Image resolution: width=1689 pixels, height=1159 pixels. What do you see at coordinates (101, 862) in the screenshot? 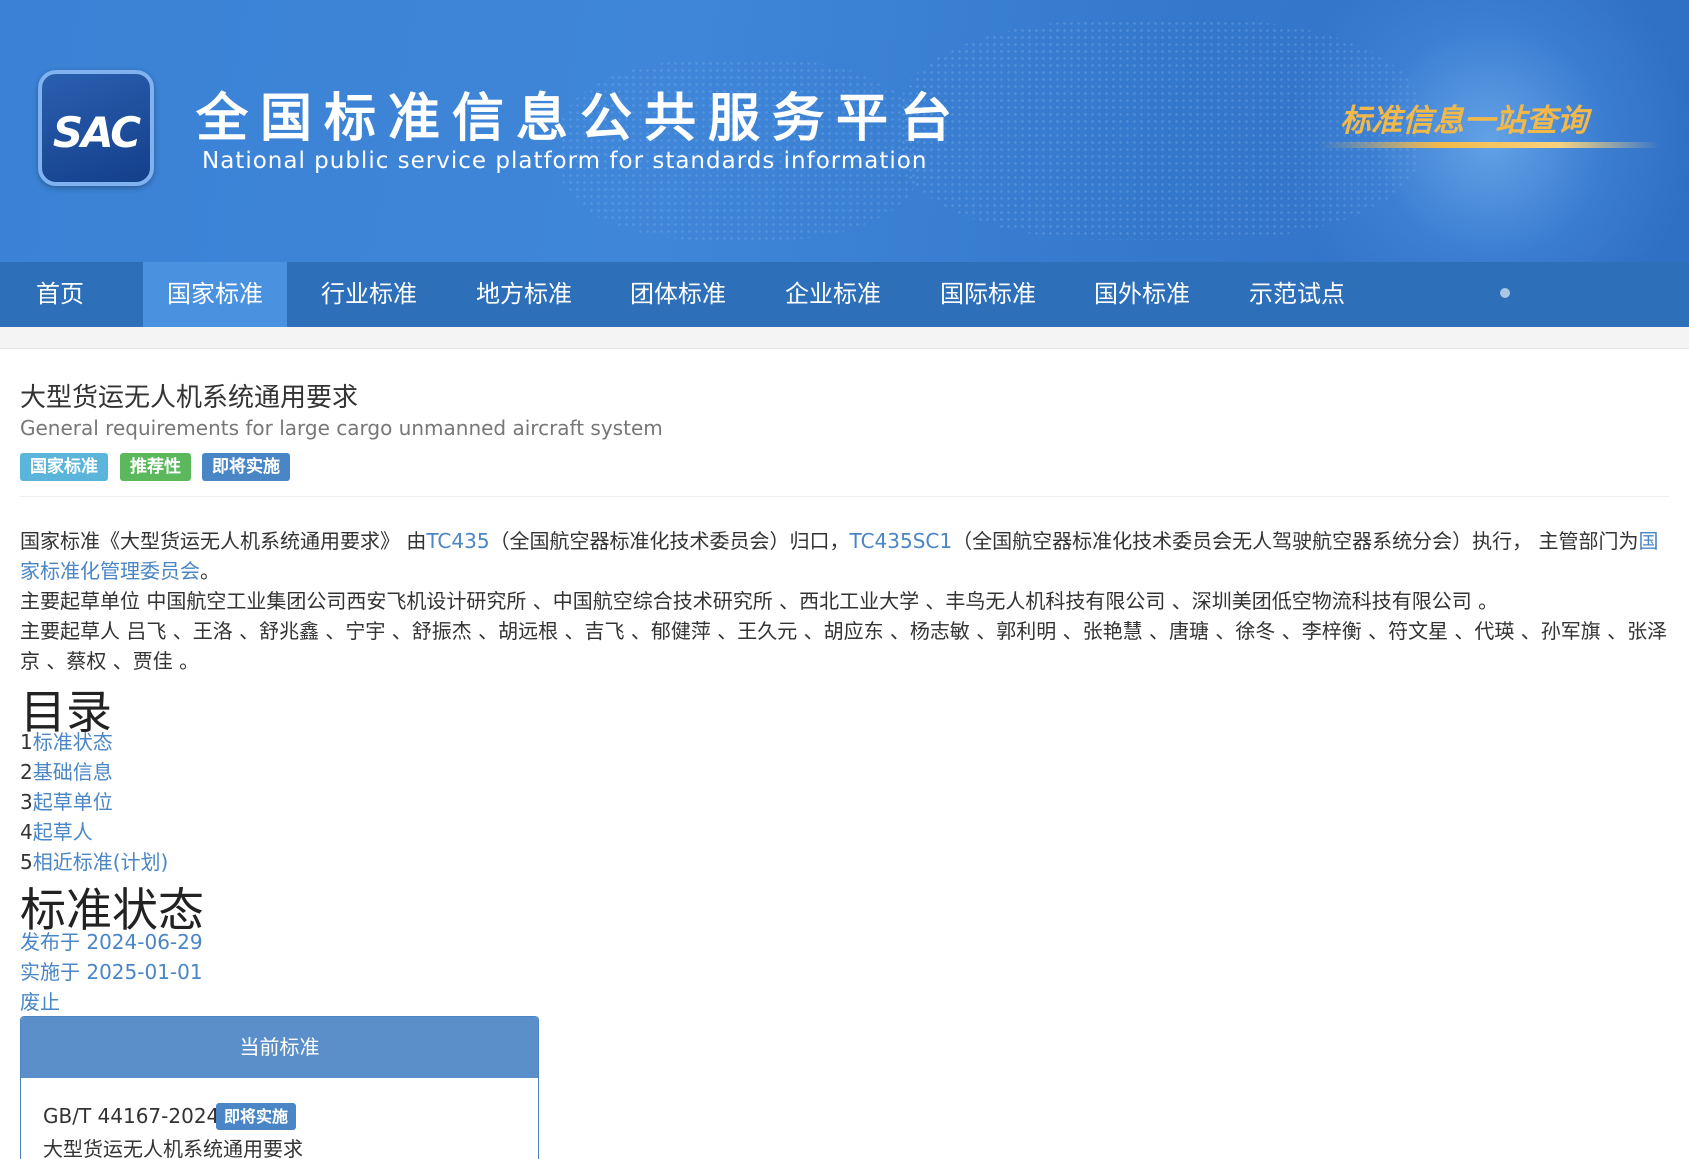
I see `toc-link-similar: 相近标准(计划)` at bounding box center [101, 862].